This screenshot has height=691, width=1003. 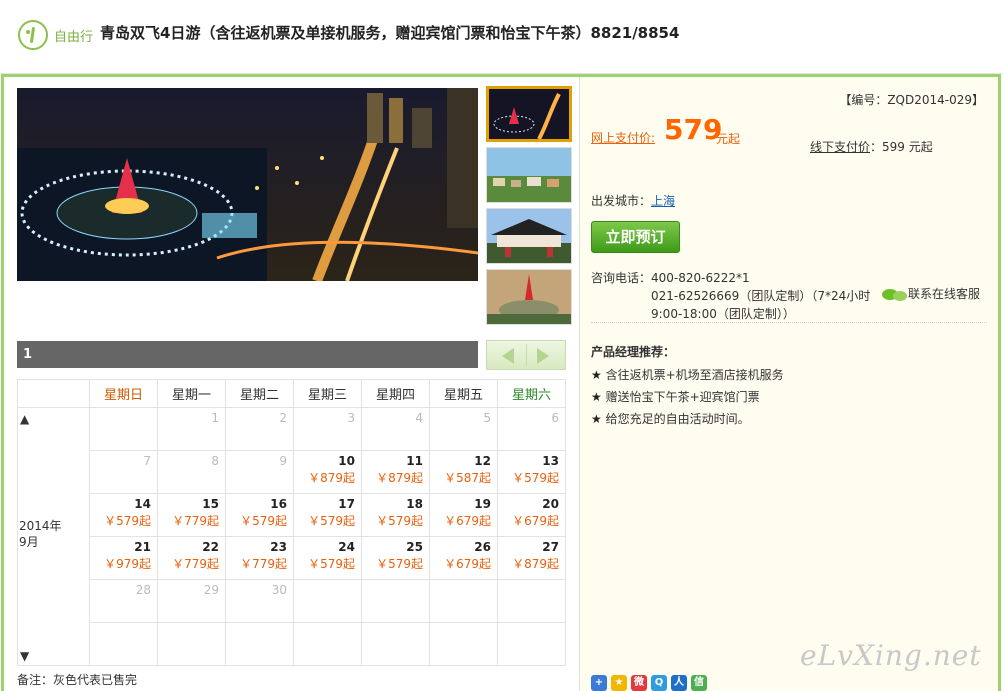 I want to click on calendar-day-cell: 2, so click(x=259, y=429).